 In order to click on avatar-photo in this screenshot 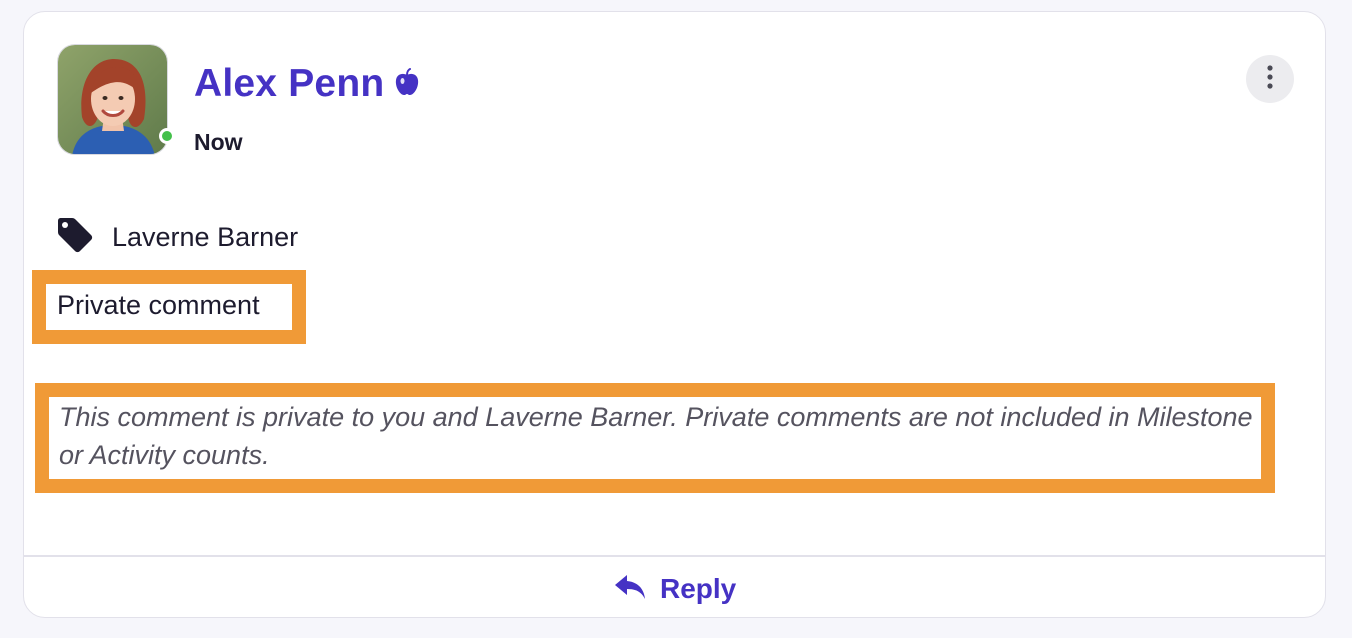, I will do `click(112, 99)`.